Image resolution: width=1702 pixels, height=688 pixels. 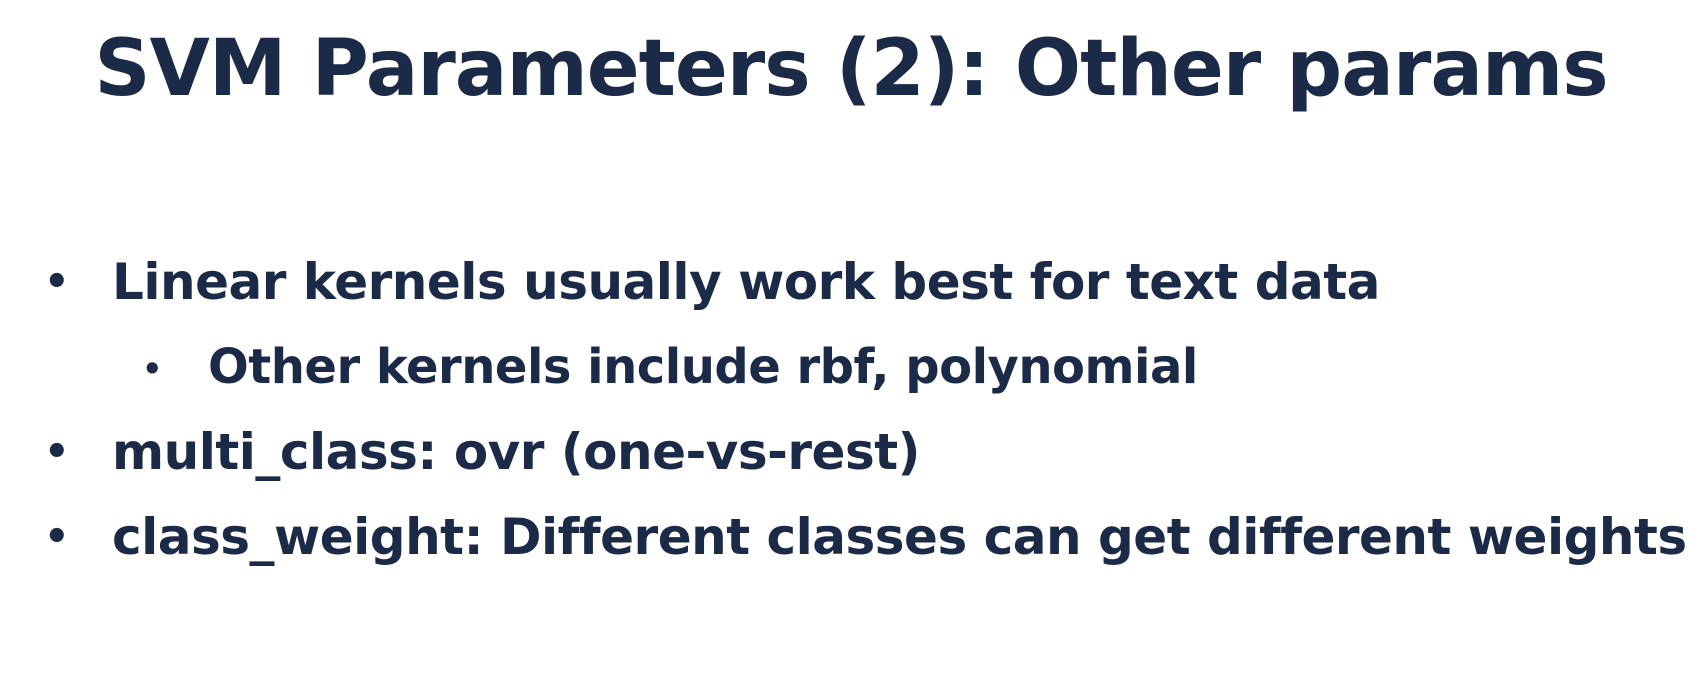 What do you see at coordinates (516, 452) in the screenshot?
I see `bullet-text: multi_class: ovr (one-vs-rest)` at bounding box center [516, 452].